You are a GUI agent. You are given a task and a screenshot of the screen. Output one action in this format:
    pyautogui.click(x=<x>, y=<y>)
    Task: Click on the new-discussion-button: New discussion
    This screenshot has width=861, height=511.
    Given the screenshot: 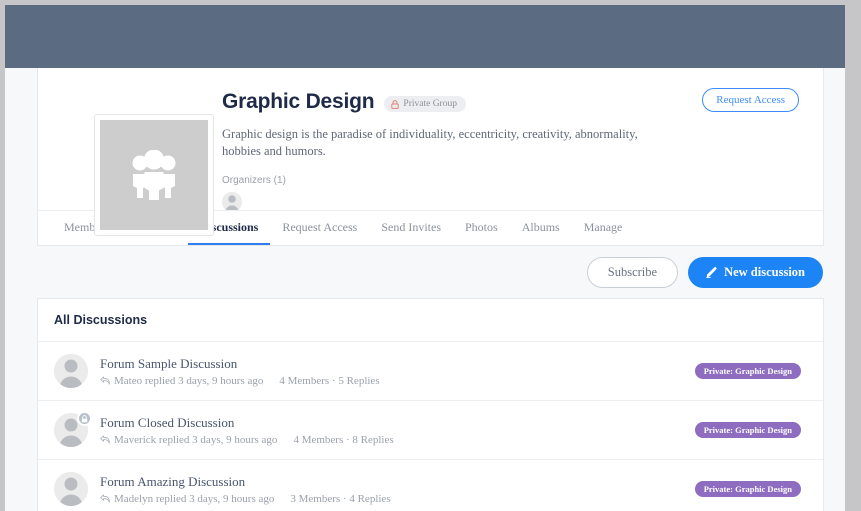 What is the action you would take?
    pyautogui.click(x=755, y=272)
    